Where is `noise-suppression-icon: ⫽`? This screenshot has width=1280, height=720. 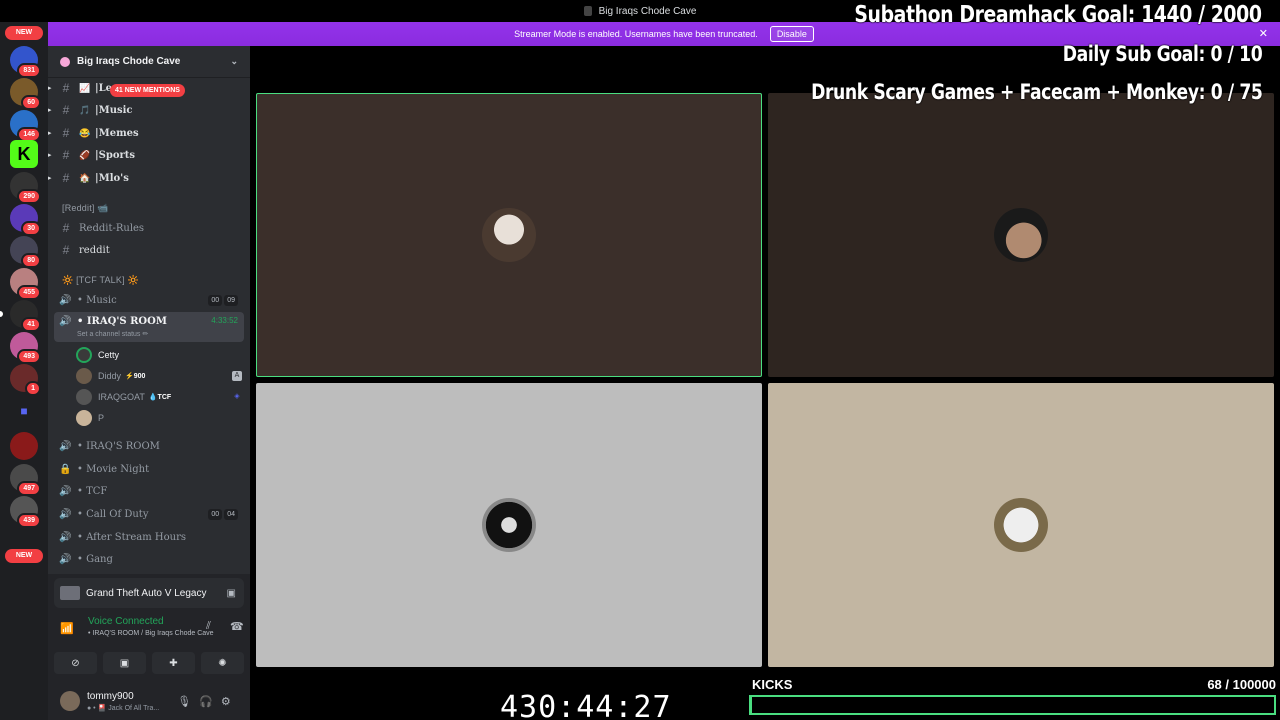 noise-suppression-icon: ⫽ is located at coordinates (208, 626).